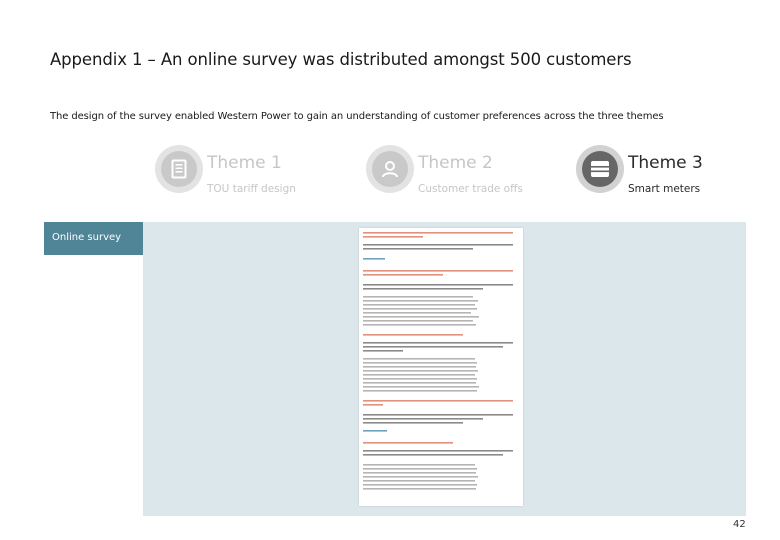 This screenshot has height=540, width=780. I want to click on meter-icon, so click(600, 169).